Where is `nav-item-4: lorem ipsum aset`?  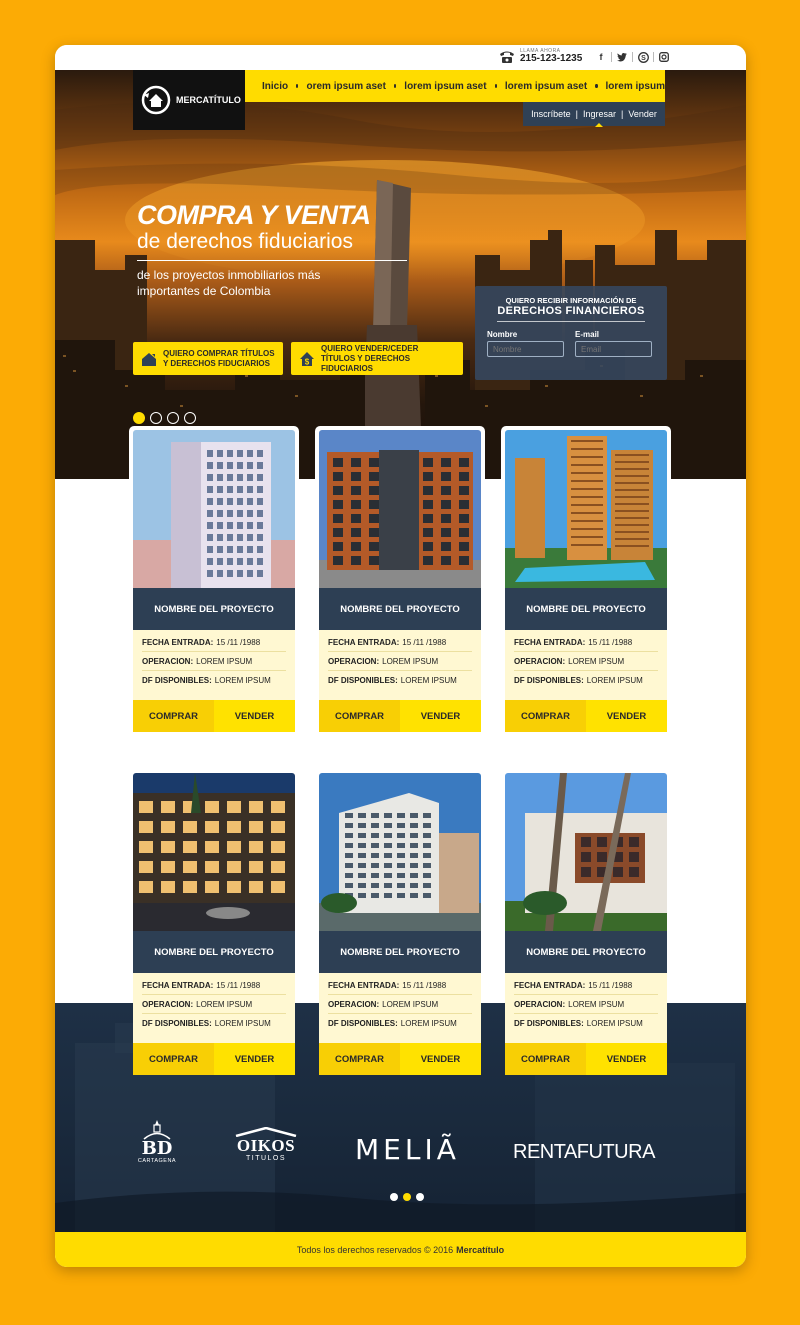 nav-item-4: lorem ipsum aset is located at coordinates (546, 86).